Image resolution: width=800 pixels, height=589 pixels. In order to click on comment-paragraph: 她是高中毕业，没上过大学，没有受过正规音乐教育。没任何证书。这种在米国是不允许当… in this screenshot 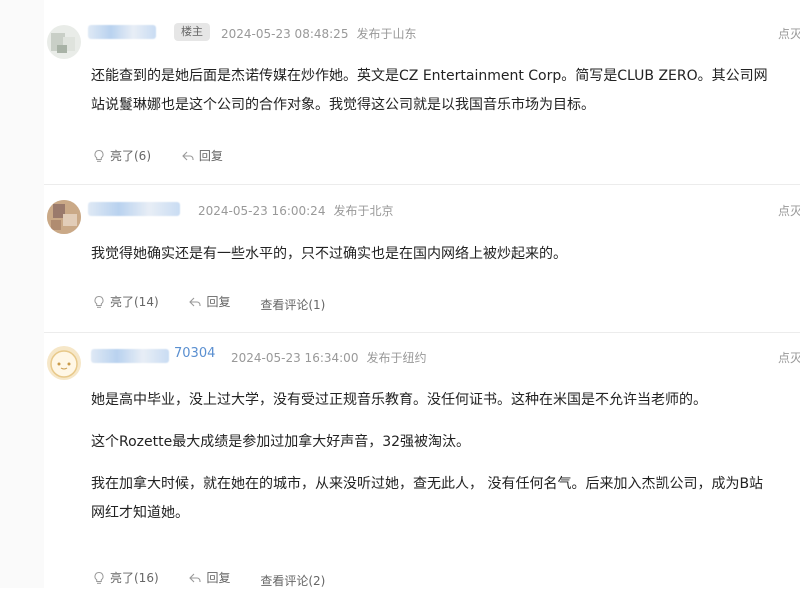, I will do `click(399, 400)`.